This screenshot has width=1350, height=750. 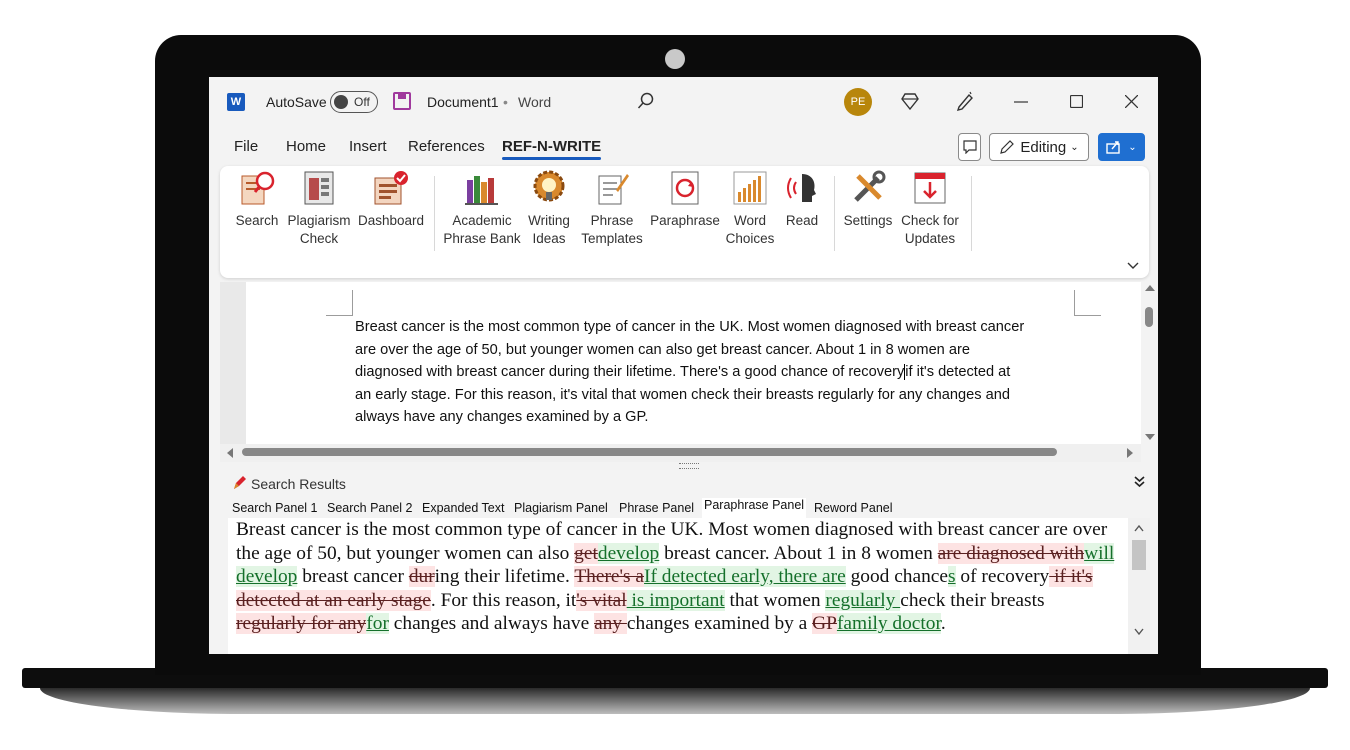 I want to click on read-button: Read, so click(x=802, y=200).